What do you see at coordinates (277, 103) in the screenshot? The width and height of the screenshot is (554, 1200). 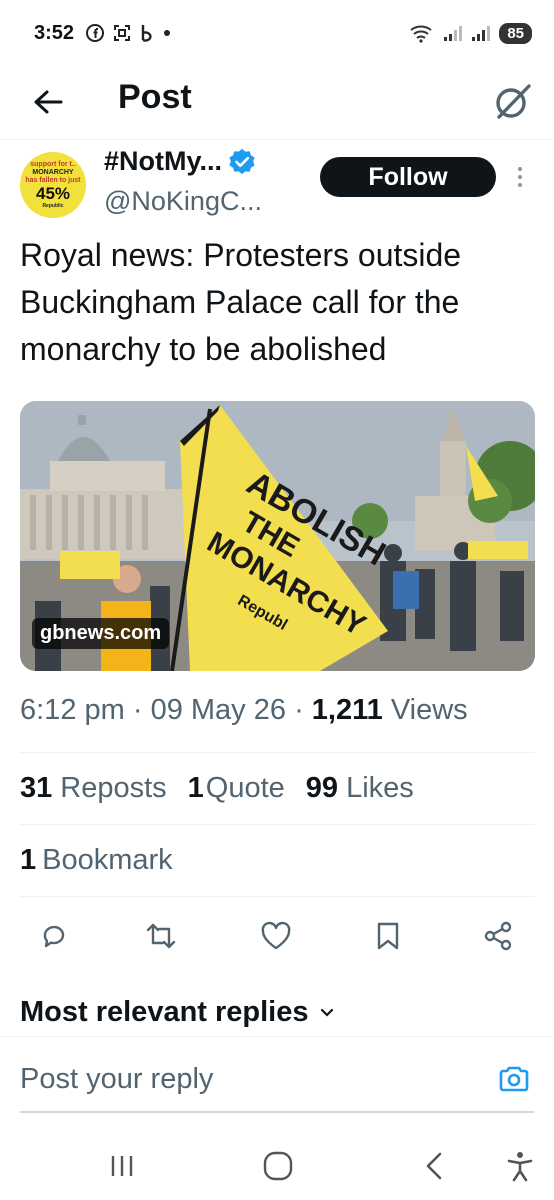 I see `post-header: Post` at bounding box center [277, 103].